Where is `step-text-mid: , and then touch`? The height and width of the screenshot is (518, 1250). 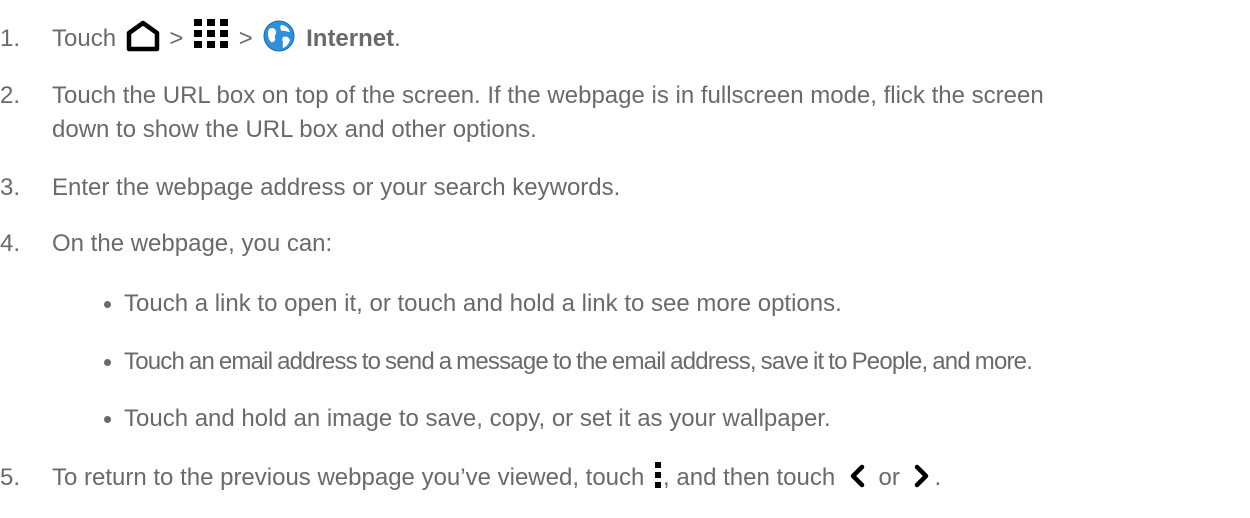 step-text-mid: , and then touch is located at coordinates (749, 477).